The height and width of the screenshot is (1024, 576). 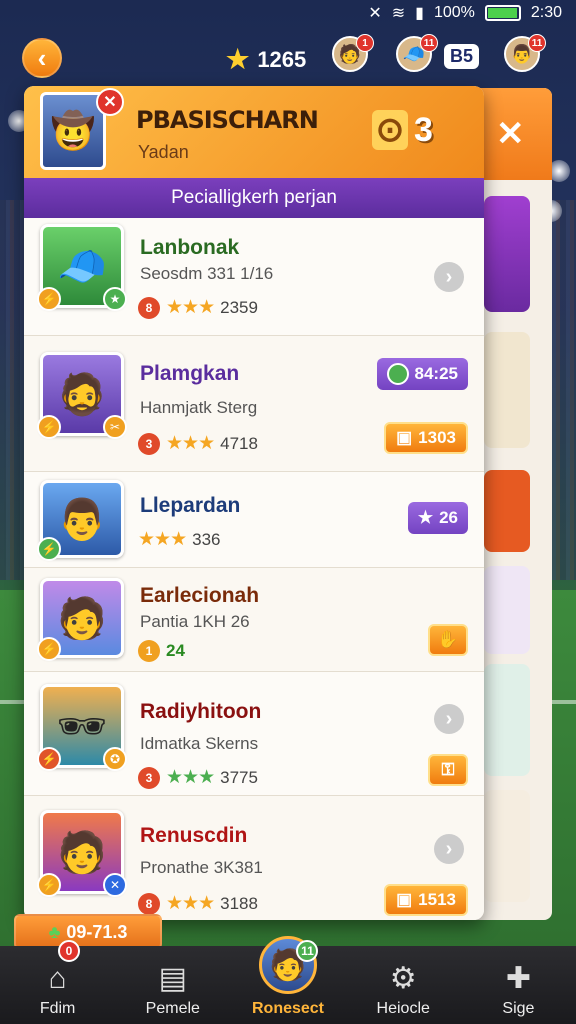 What do you see at coordinates (206, 539) in the screenshot?
I see `player-score: 336` at bounding box center [206, 539].